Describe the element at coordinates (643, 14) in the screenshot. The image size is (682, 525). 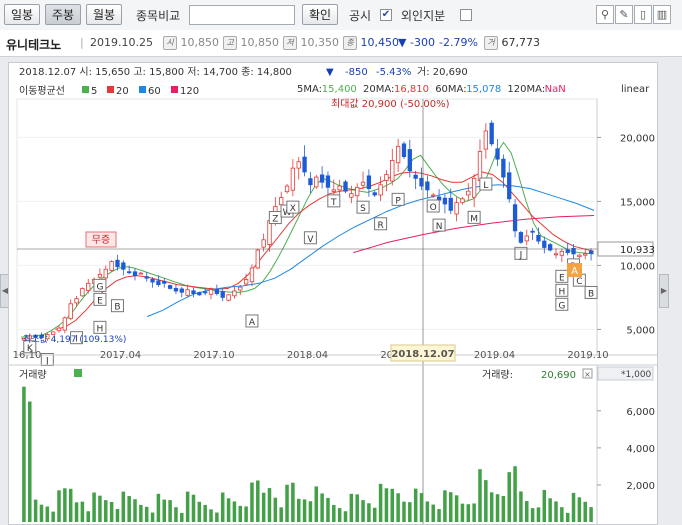
I see `export-icon: ▯` at that location.